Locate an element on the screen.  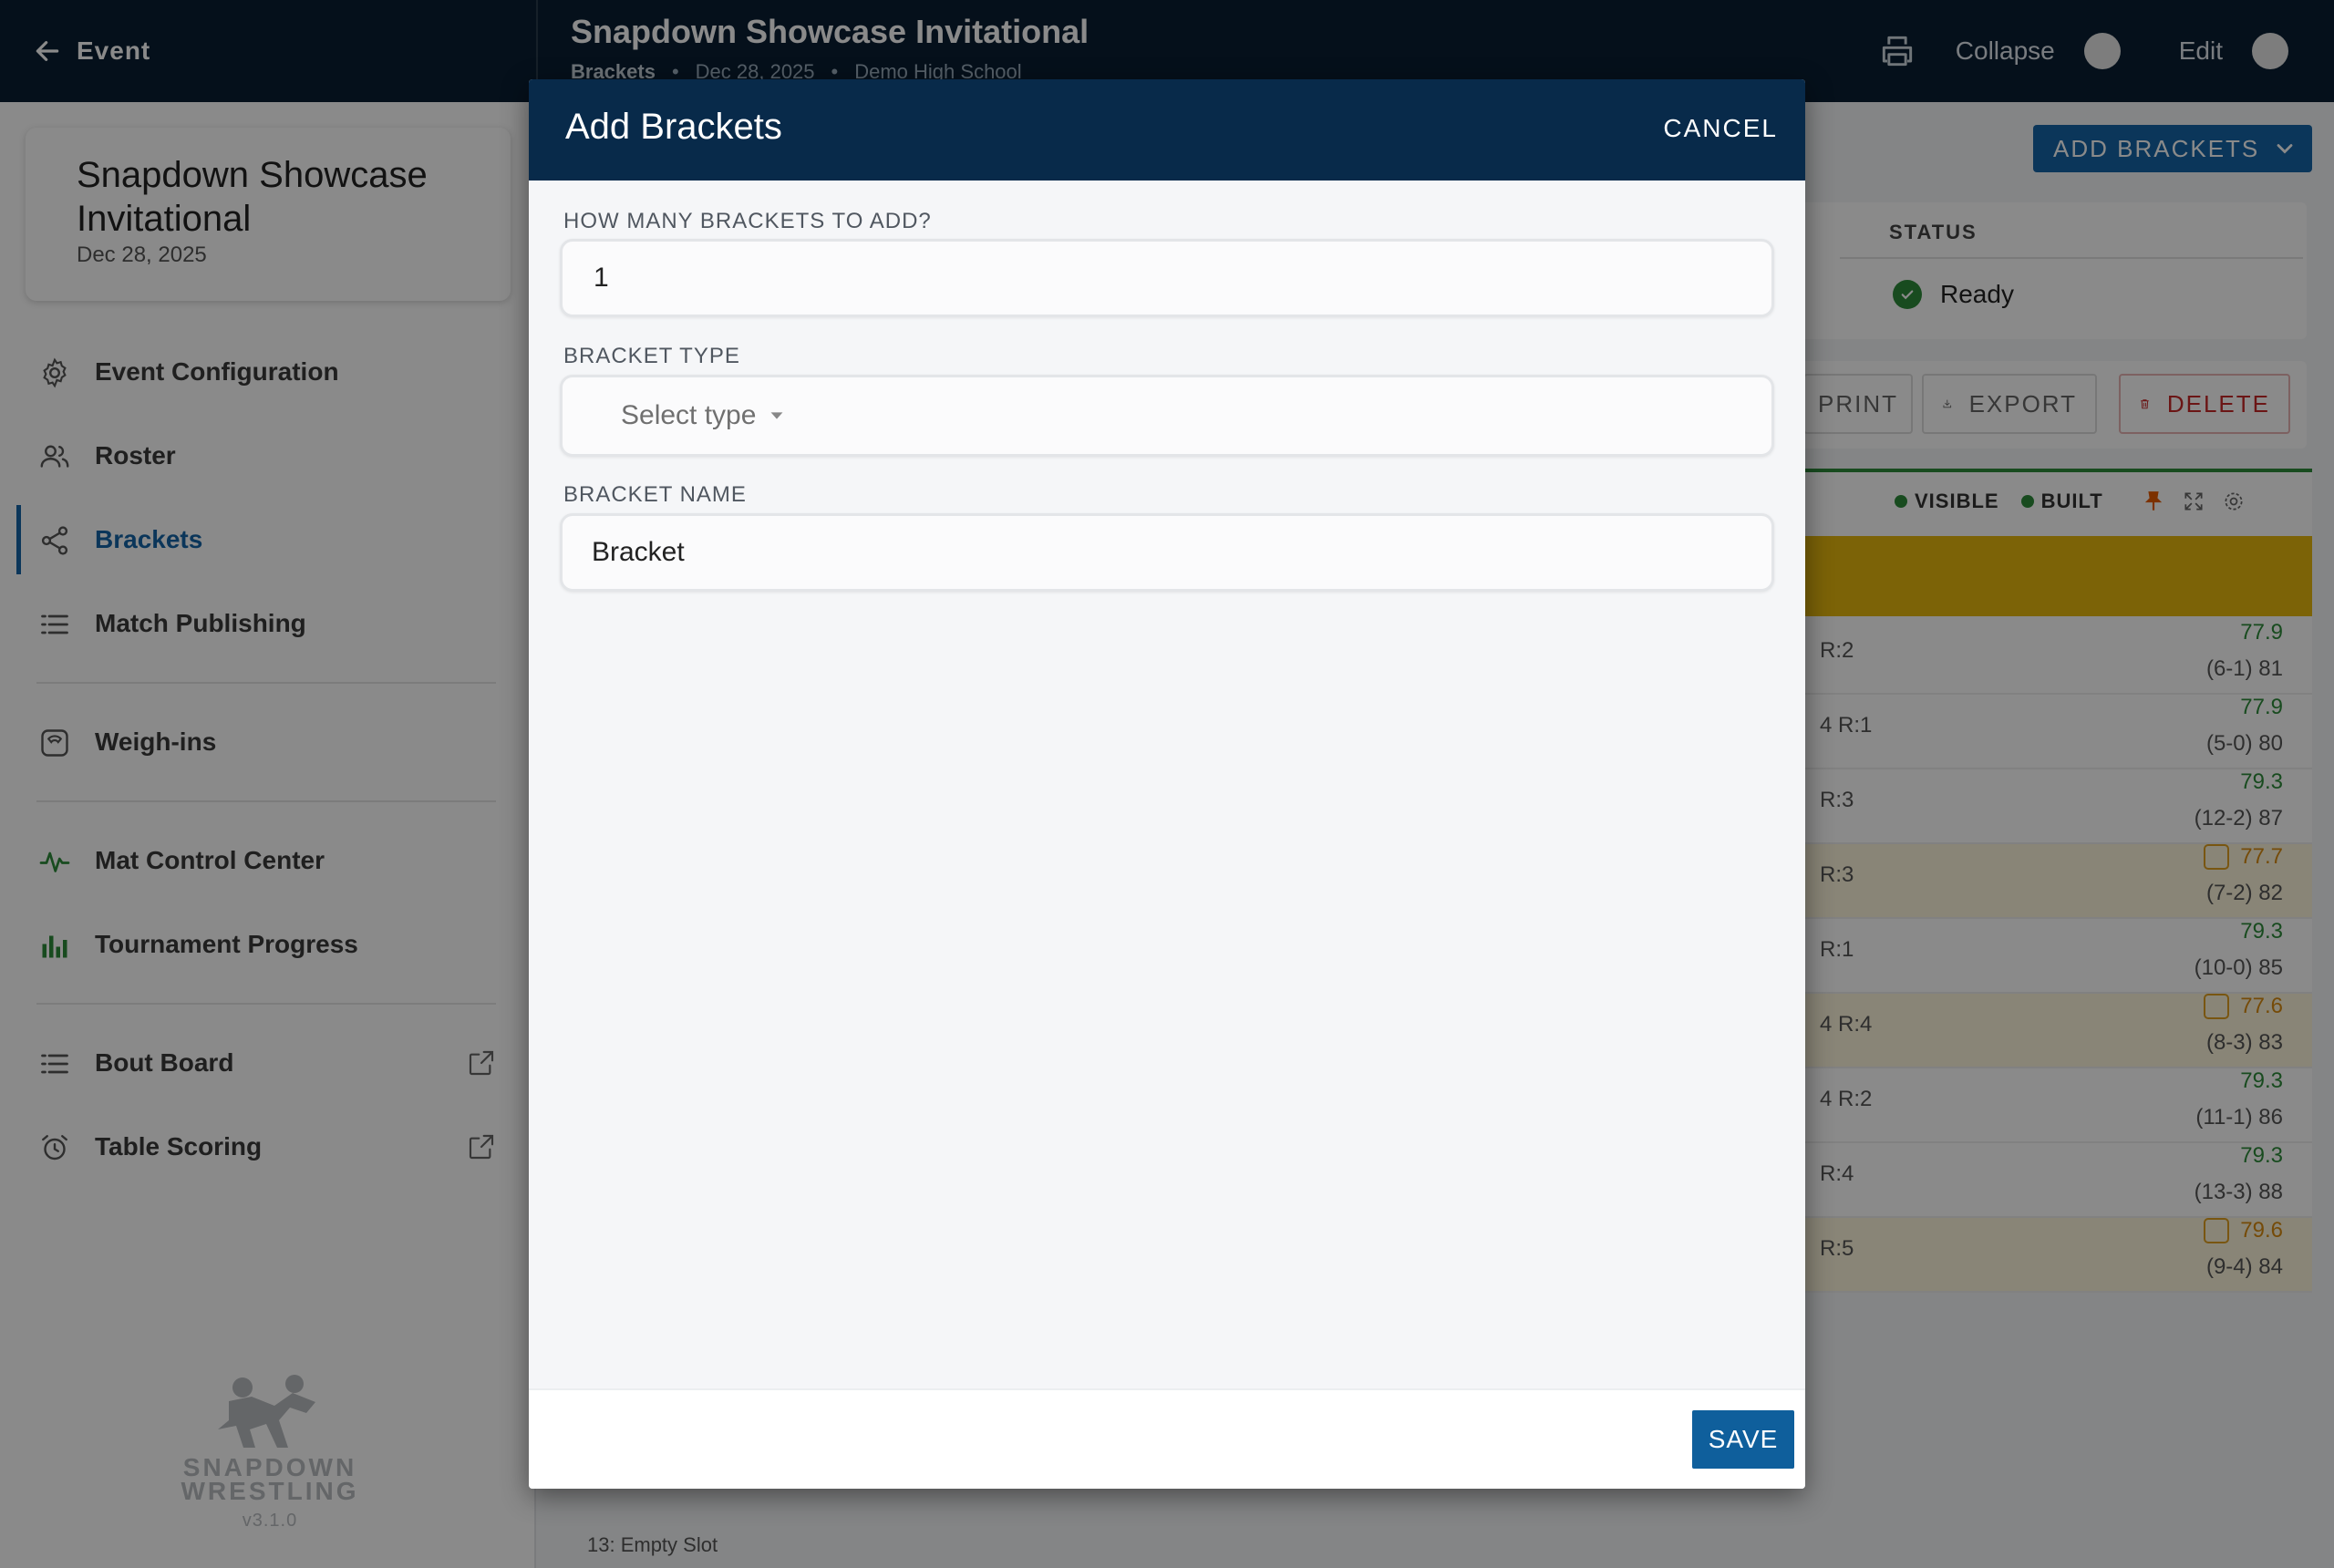
dialog-header: Add Brackets CANCEL is located at coordinates (1167, 130).